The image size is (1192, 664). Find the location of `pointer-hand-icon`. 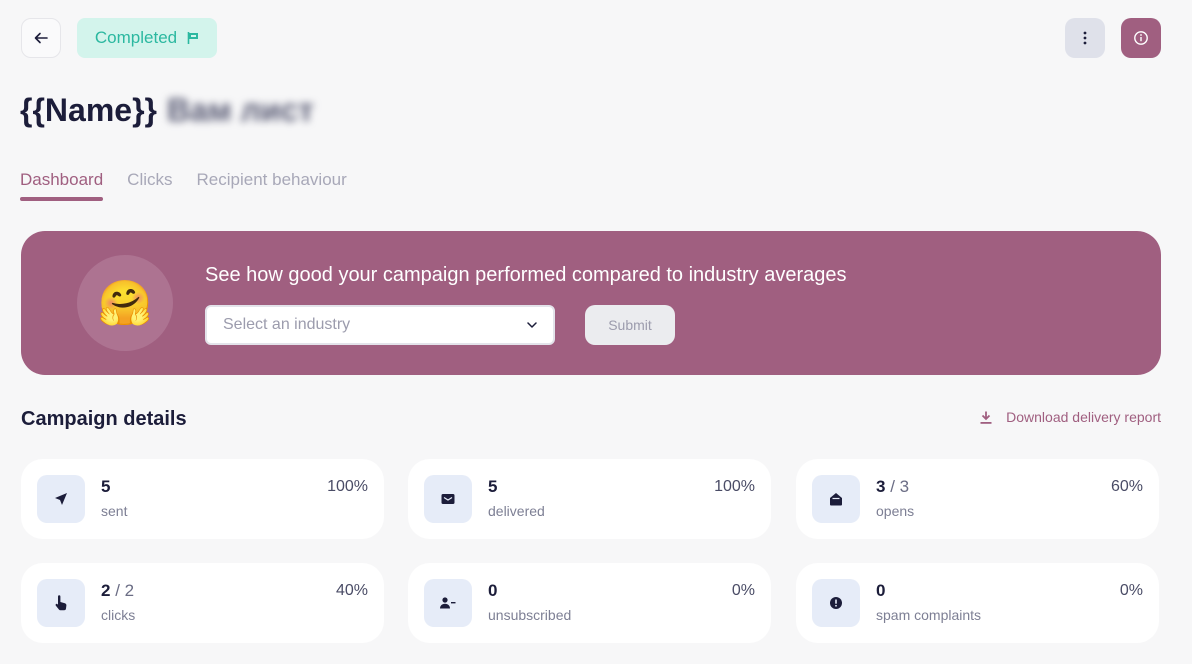

pointer-hand-icon is located at coordinates (61, 603).